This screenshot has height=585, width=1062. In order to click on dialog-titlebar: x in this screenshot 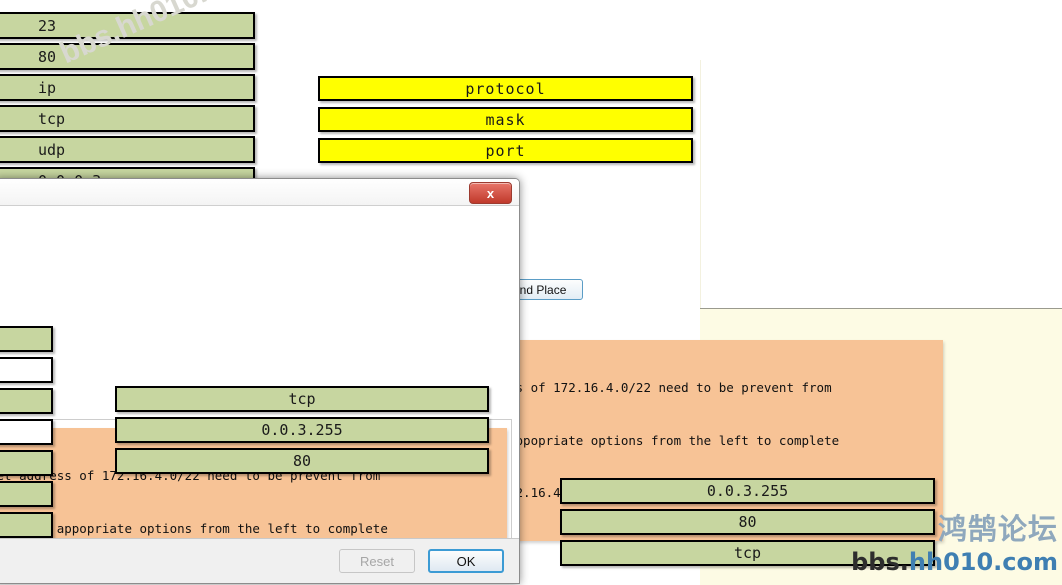, I will do `click(259, 192)`.